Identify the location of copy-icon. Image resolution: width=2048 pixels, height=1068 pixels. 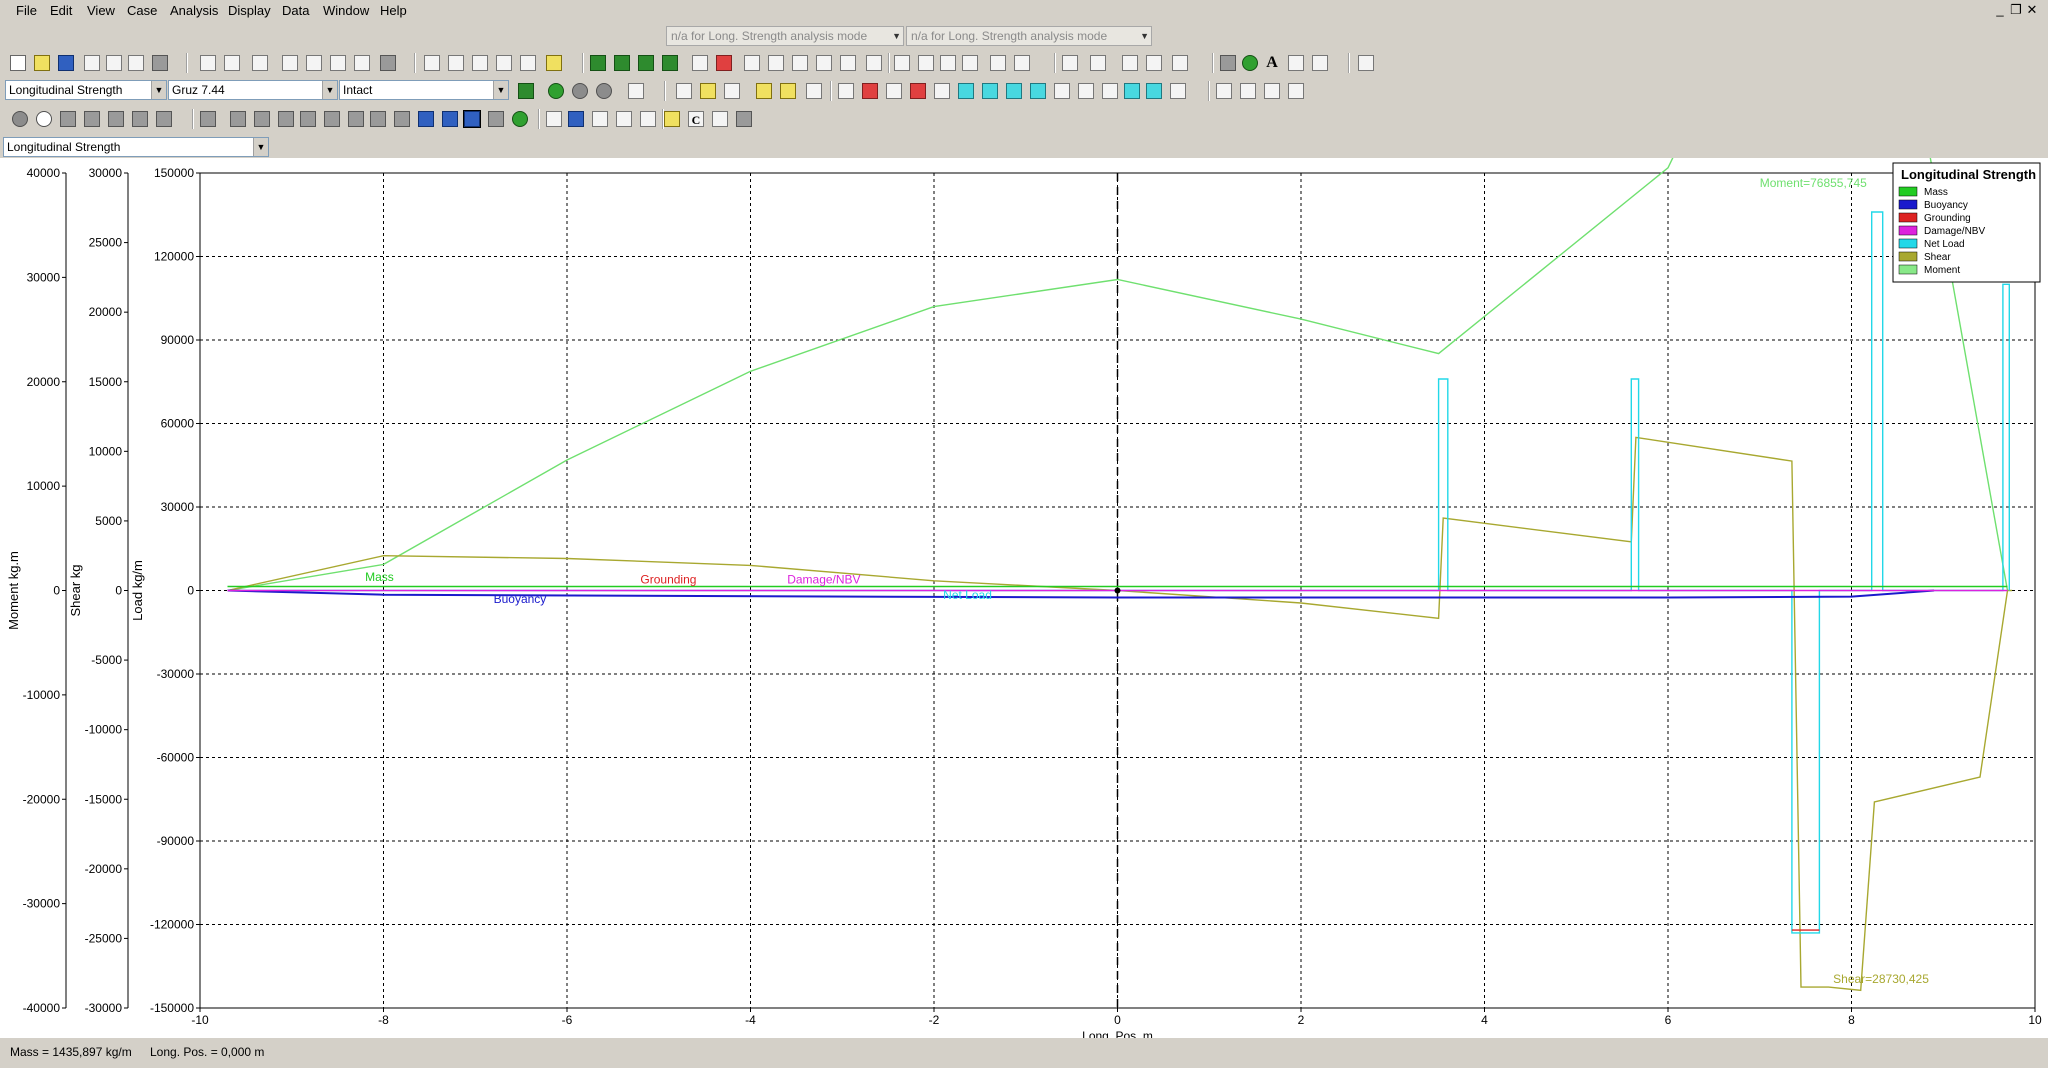
(114, 63).